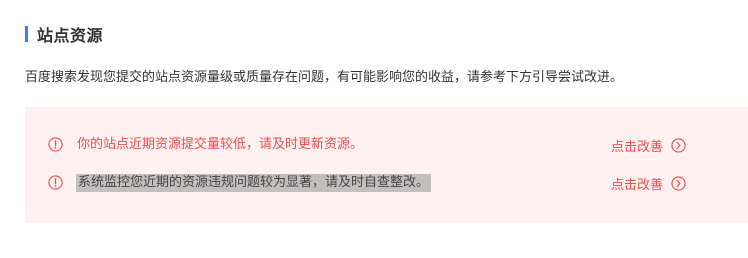  I want to click on alert-item: 系统监控您近期的资源违规问题较为显著，请及时自查整改。 点击改善, so click(386, 183).